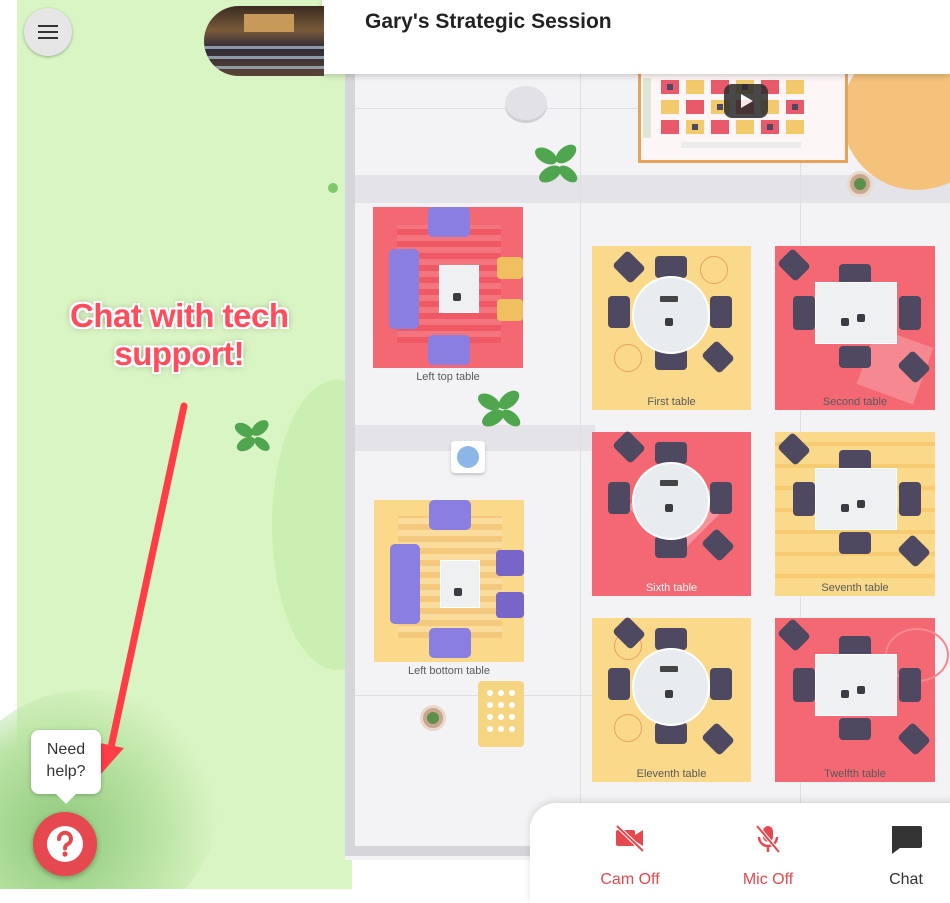 This screenshot has height=903, width=950. Describe the element at coordinates (905, 855) in the screenshot. I see `chat-button: Chat` at that location.